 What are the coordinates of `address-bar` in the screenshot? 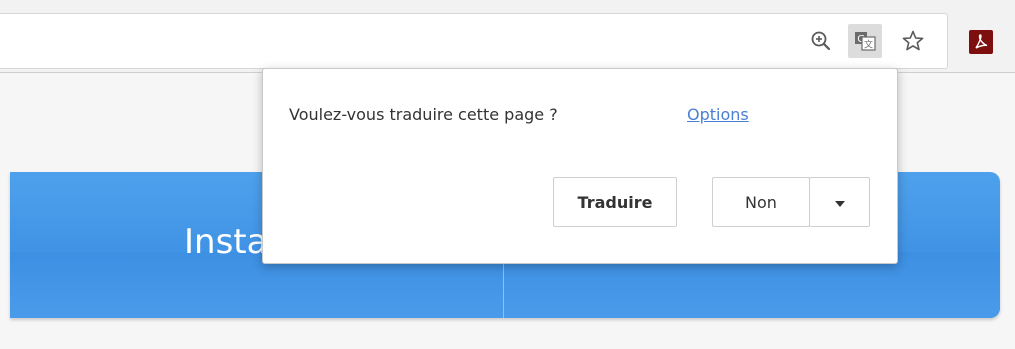 It's located at (474, 41).